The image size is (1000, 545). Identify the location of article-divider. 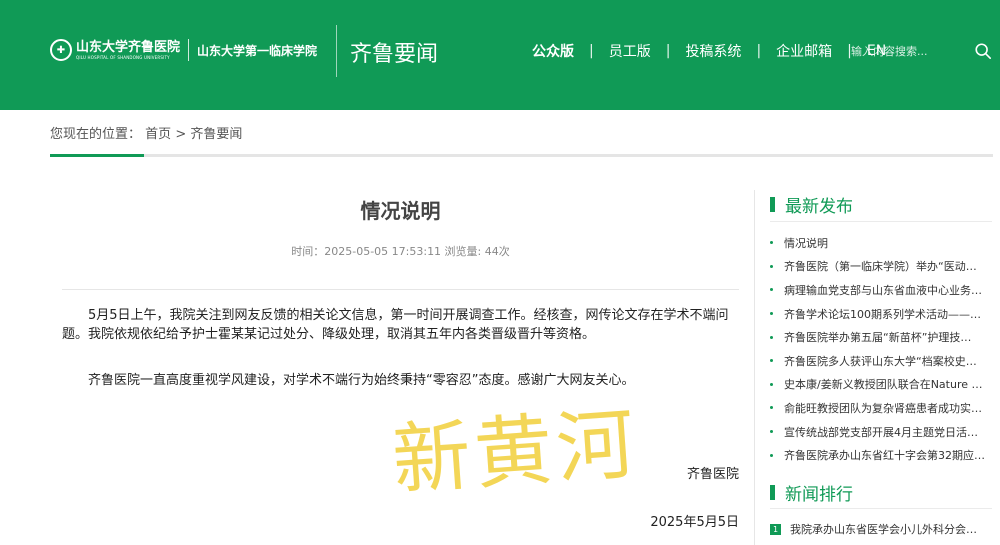
(400, 289).